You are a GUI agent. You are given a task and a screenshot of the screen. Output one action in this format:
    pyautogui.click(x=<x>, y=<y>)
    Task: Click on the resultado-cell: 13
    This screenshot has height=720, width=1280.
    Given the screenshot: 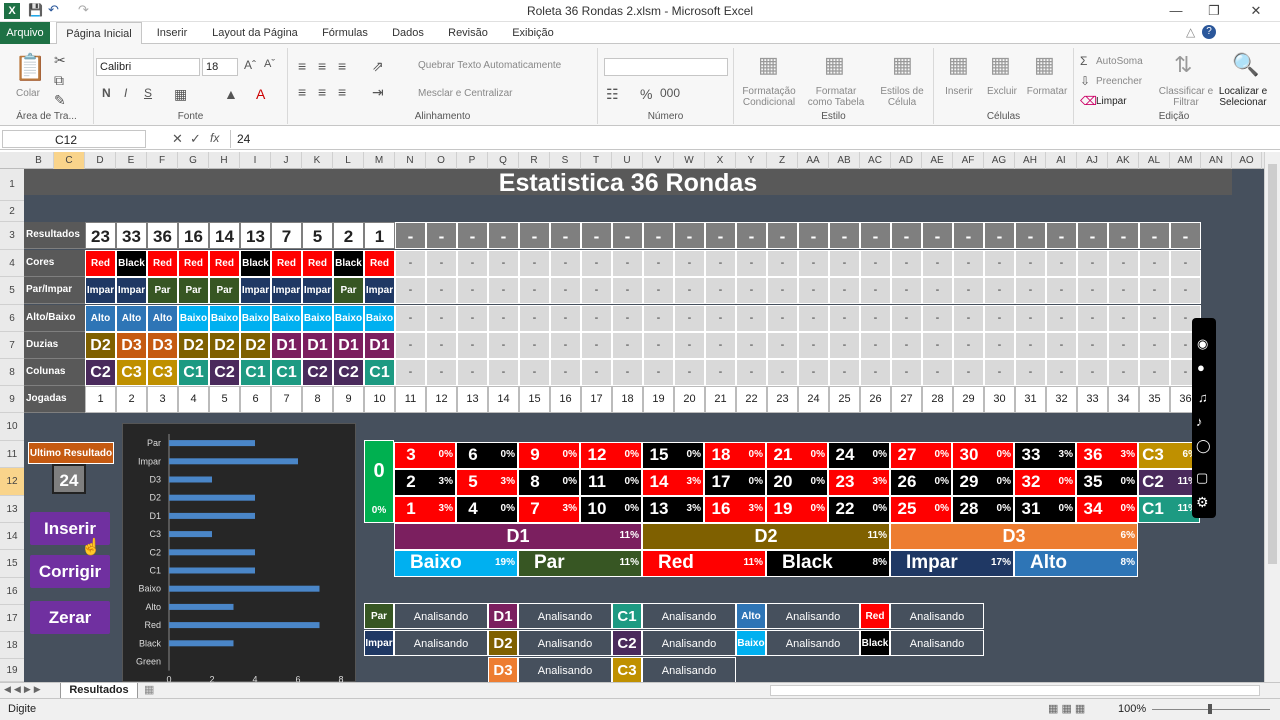 What is the action you would take?
    pyautogui.click(x=255, y=235)
    